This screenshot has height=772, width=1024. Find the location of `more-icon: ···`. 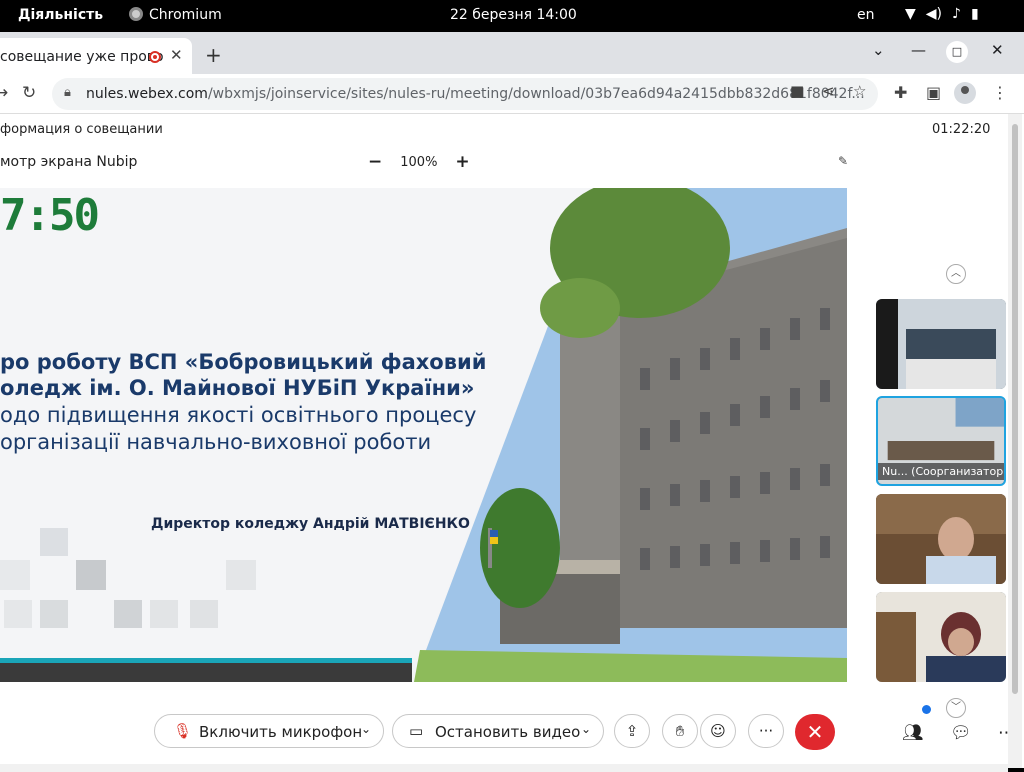

more-icon: ··· is located at coordinates (766, 731).